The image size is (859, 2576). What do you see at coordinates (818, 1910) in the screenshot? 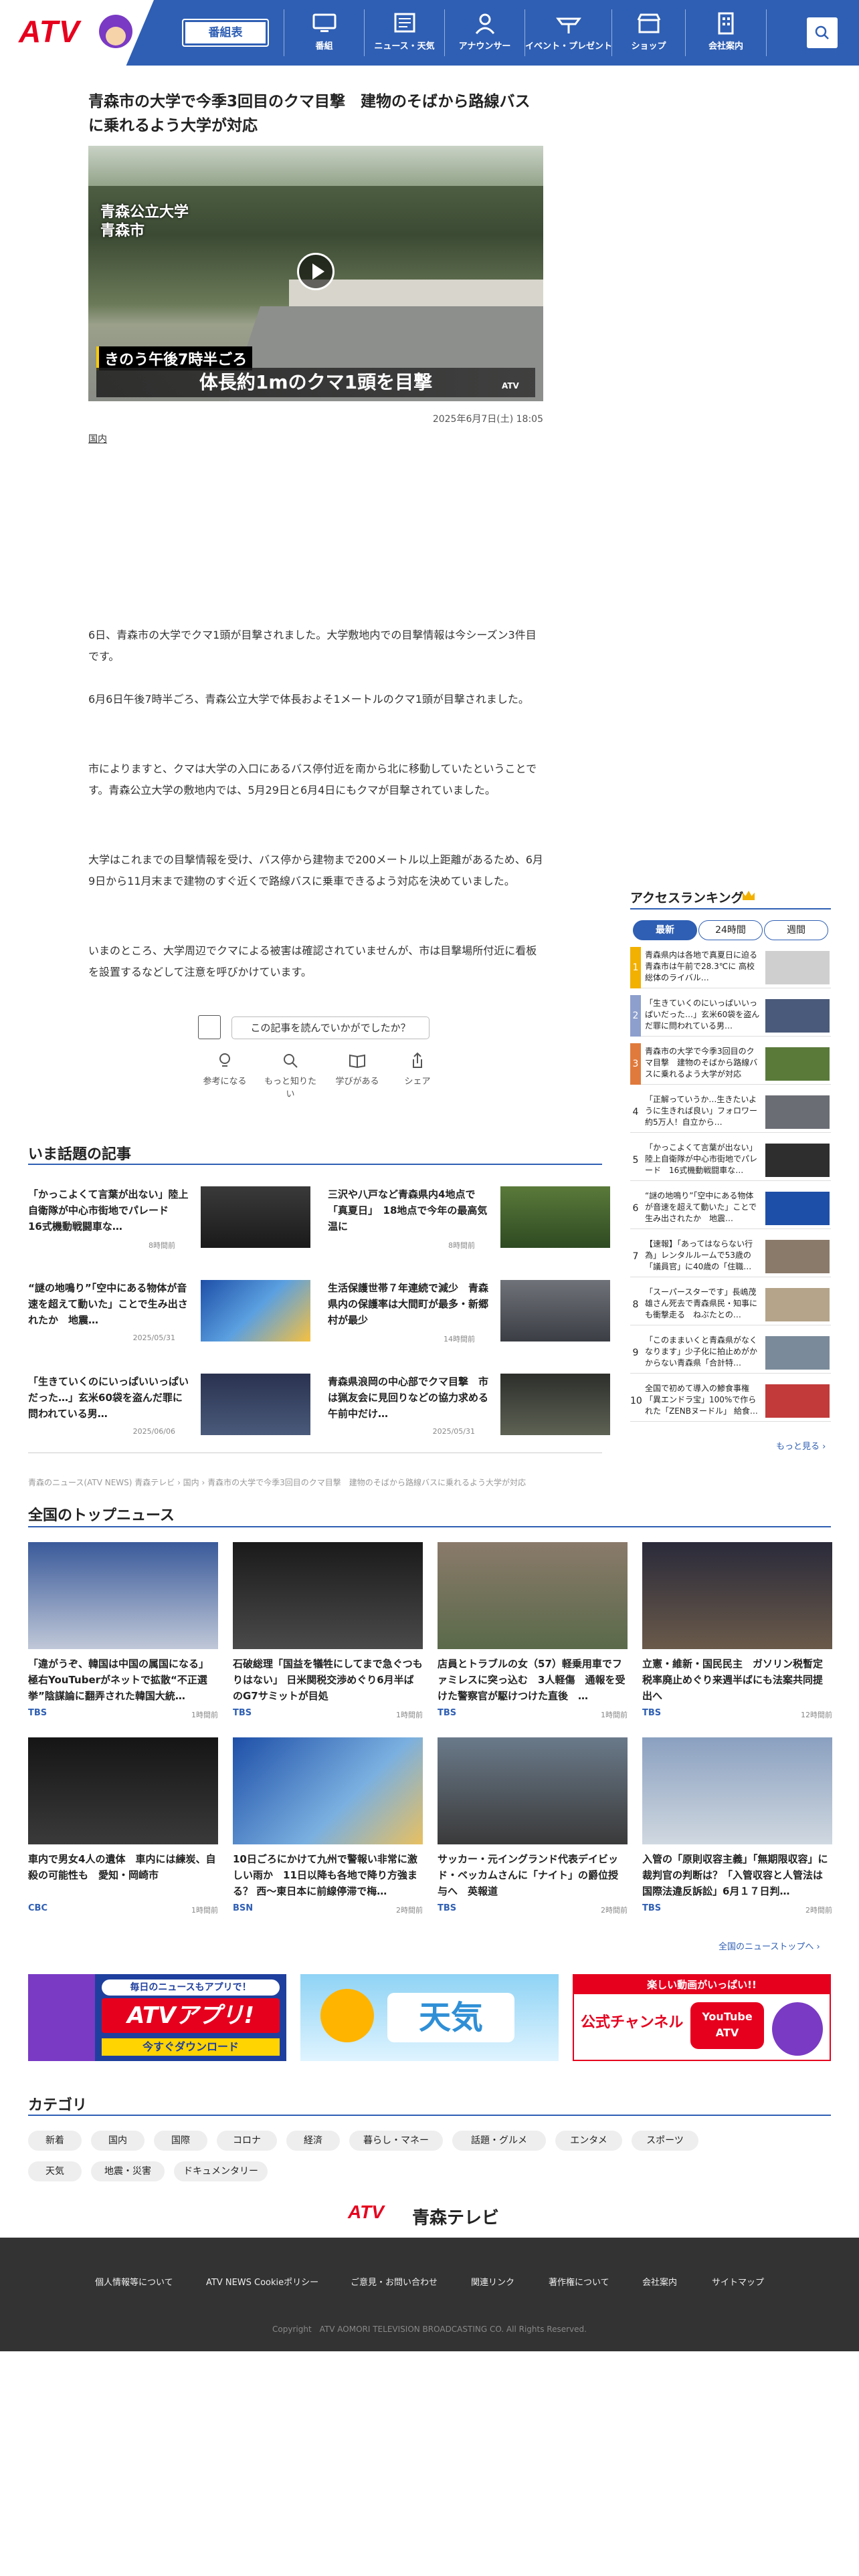
I see `topnews-time: 2時間前` at bounding box center [818, 1910].